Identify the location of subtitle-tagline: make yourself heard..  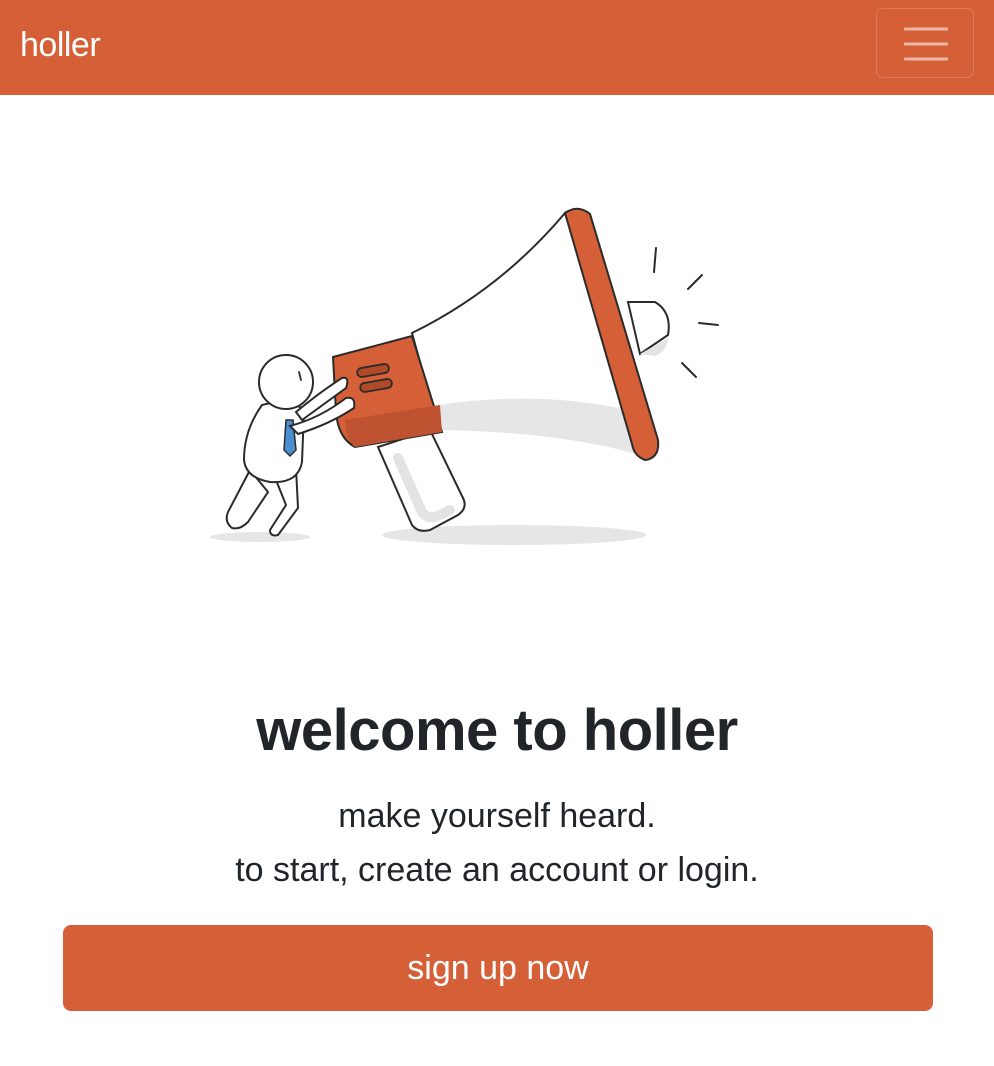
(497, 816).